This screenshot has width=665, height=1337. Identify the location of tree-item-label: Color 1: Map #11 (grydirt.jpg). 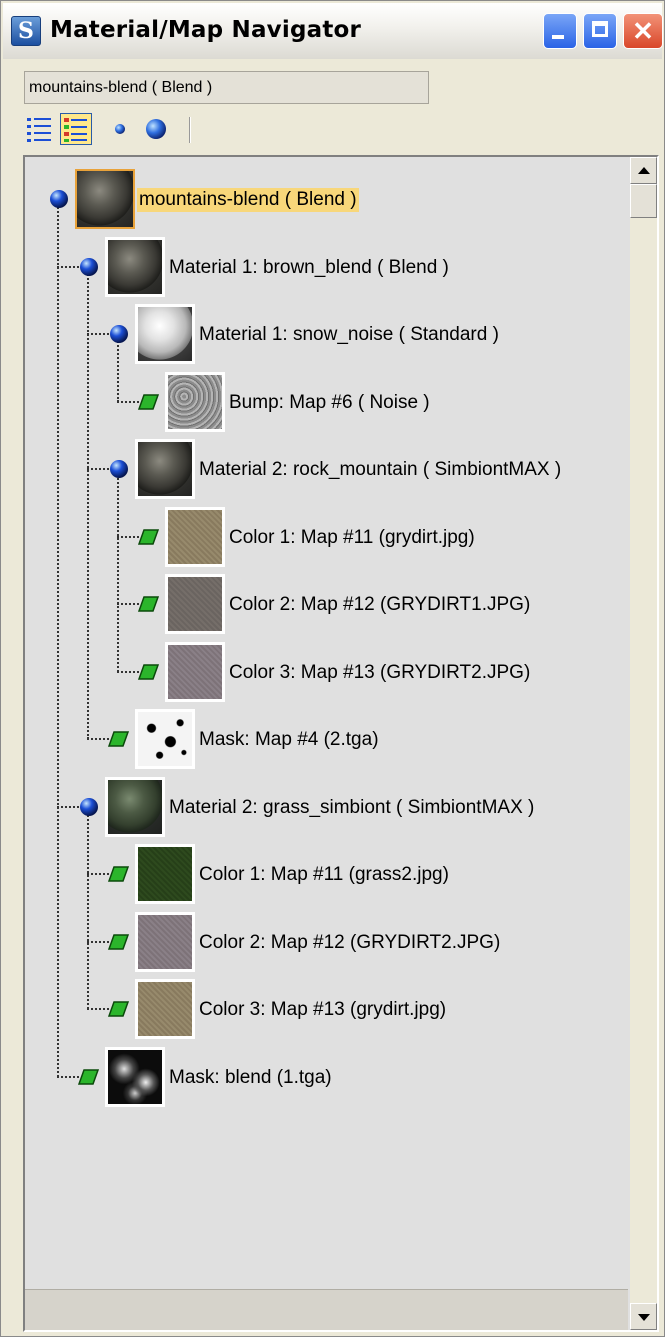
(352, 537).